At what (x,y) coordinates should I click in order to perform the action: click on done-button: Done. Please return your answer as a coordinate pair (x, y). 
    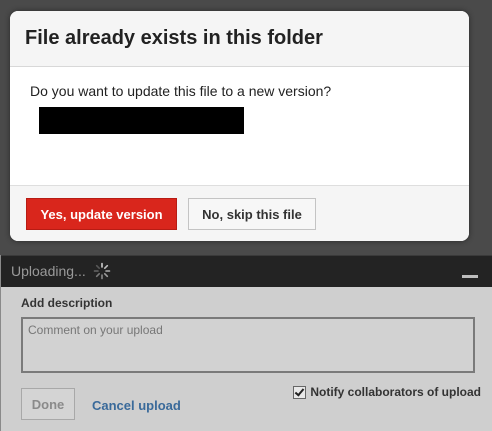
    Looking at the image, I should click on (48, 404).